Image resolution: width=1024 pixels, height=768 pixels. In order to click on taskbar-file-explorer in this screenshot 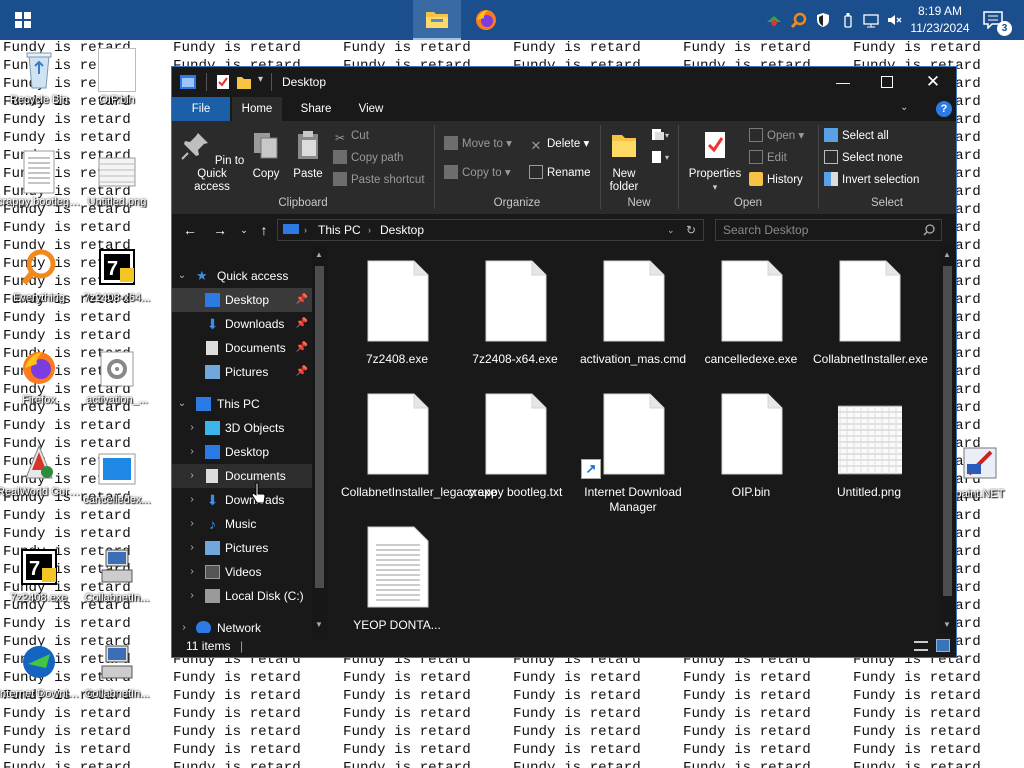, I will do `click(437, 20)`.